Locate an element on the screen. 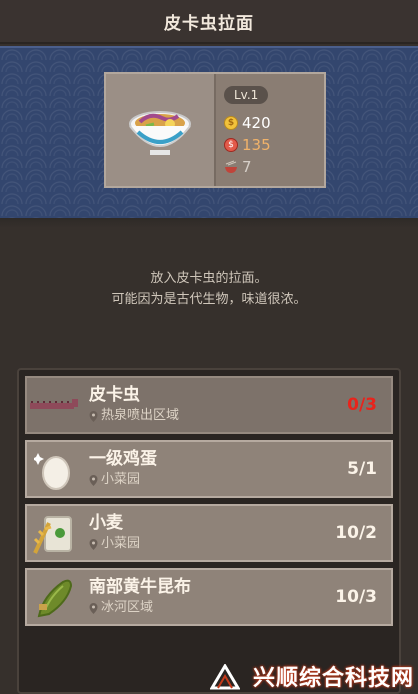 Image resolution: width=418 pixels, height=694 pixels. page-title: 皮卡虫拉面 is located at coordinates (209, 23).